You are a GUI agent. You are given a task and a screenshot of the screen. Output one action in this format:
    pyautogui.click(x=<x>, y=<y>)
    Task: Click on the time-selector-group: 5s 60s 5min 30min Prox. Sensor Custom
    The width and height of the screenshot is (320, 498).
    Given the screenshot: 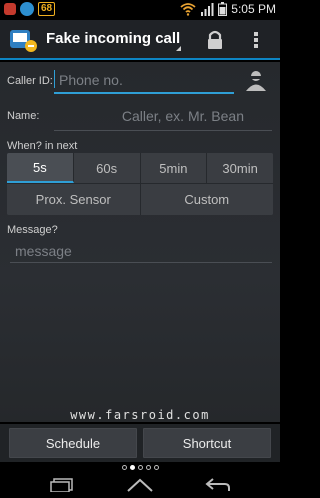 What is the action you would take?
    pyautogui.click(x=140, y=184)
    